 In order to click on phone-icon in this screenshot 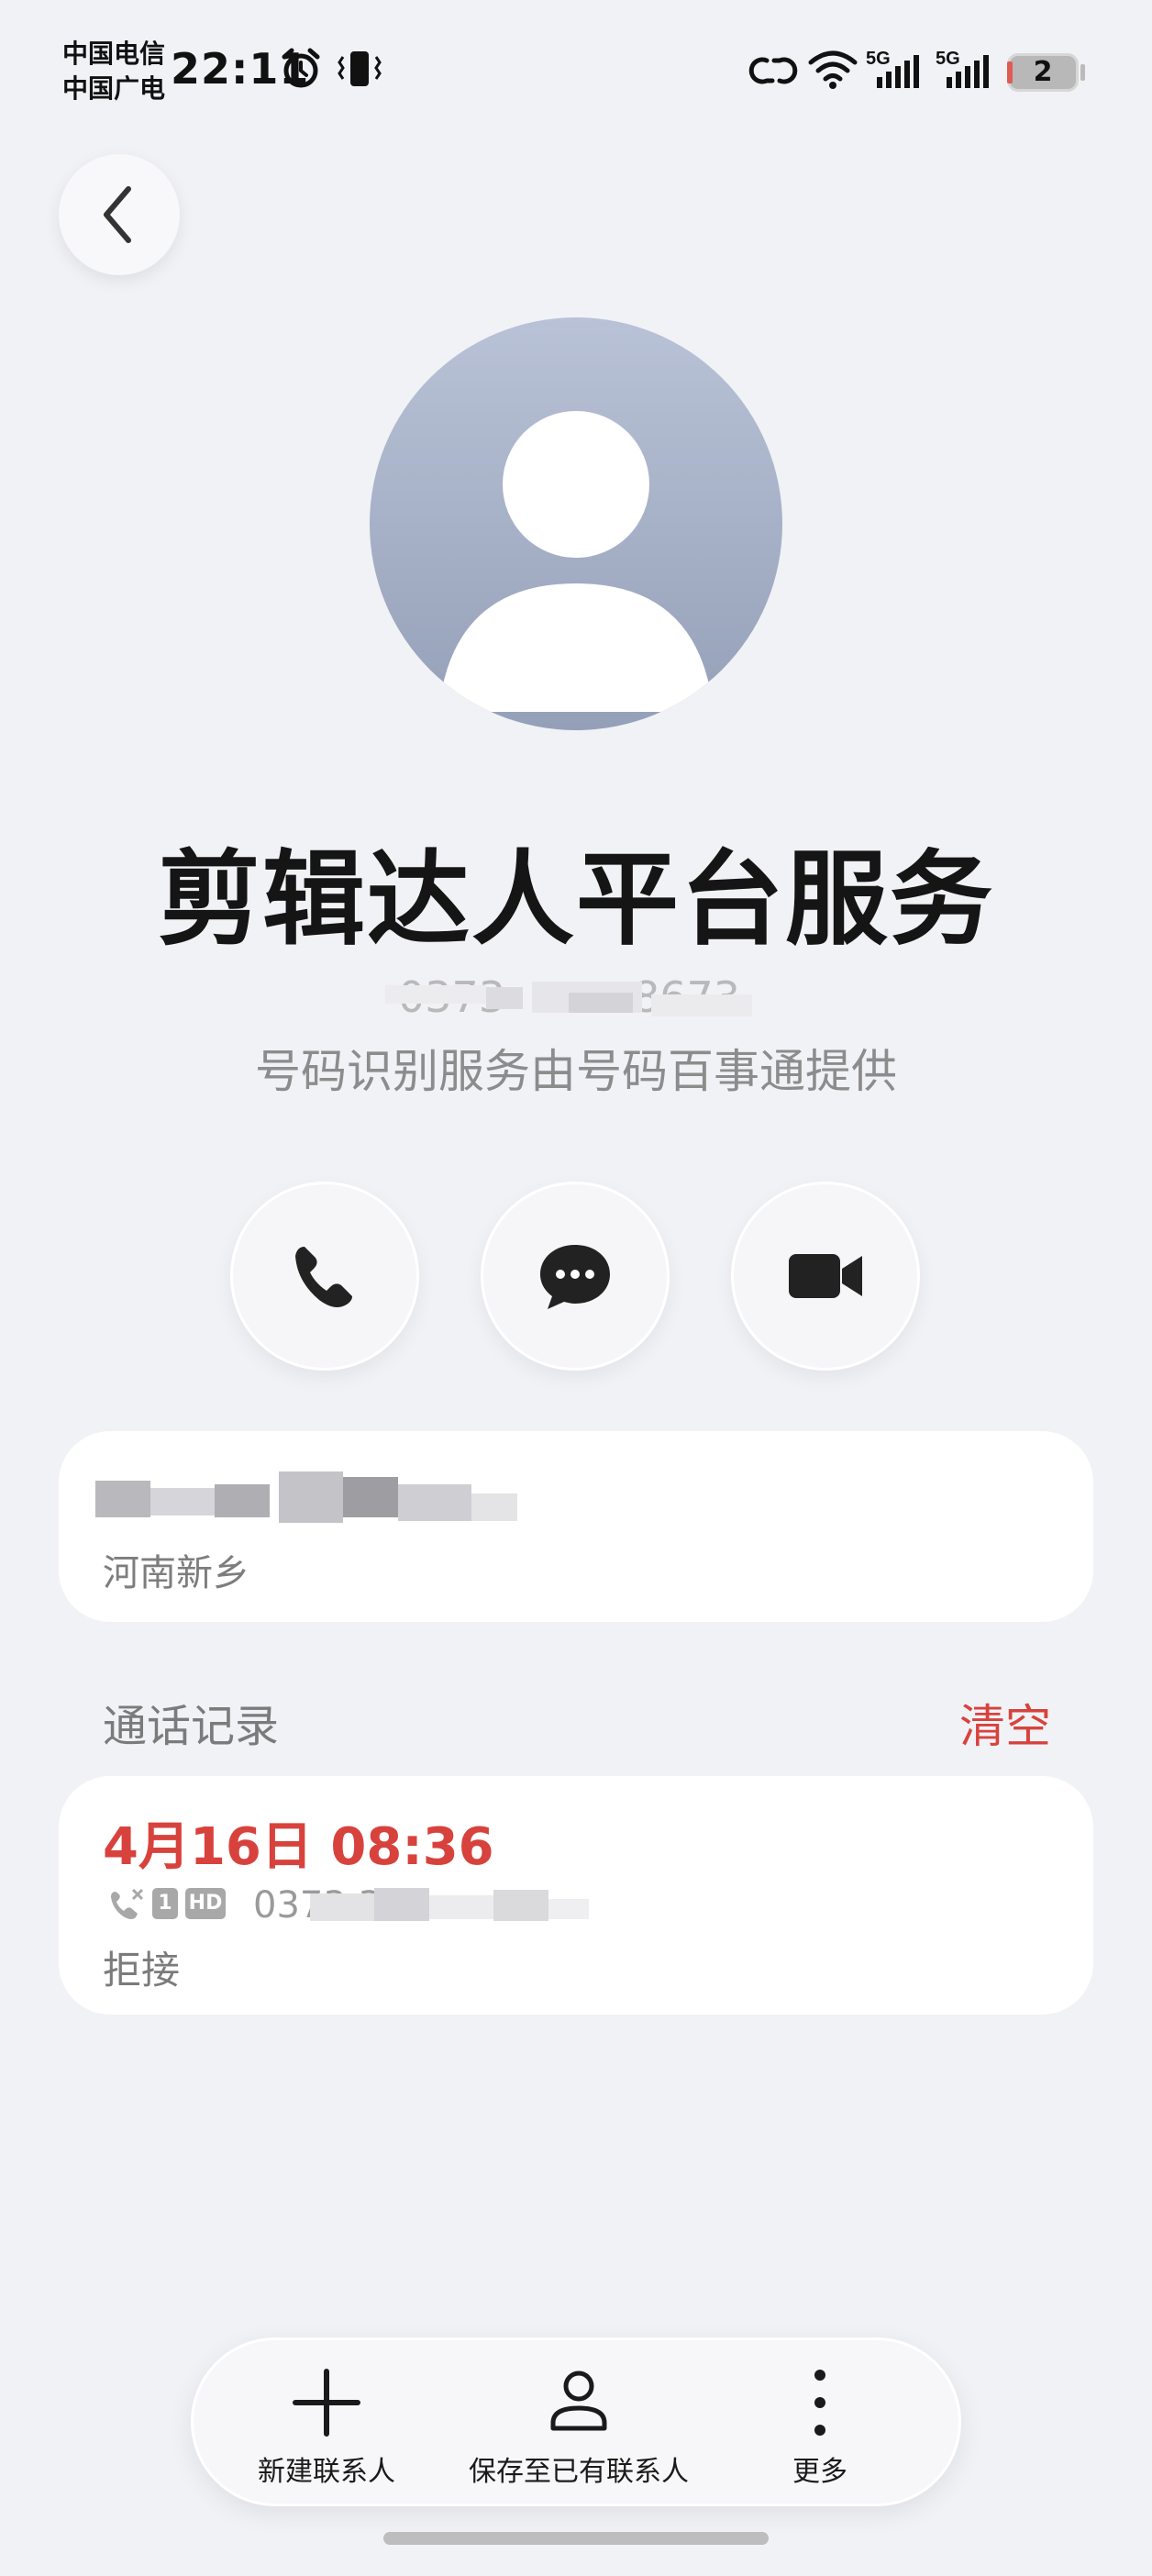, I will do `click(323, 1277)`.